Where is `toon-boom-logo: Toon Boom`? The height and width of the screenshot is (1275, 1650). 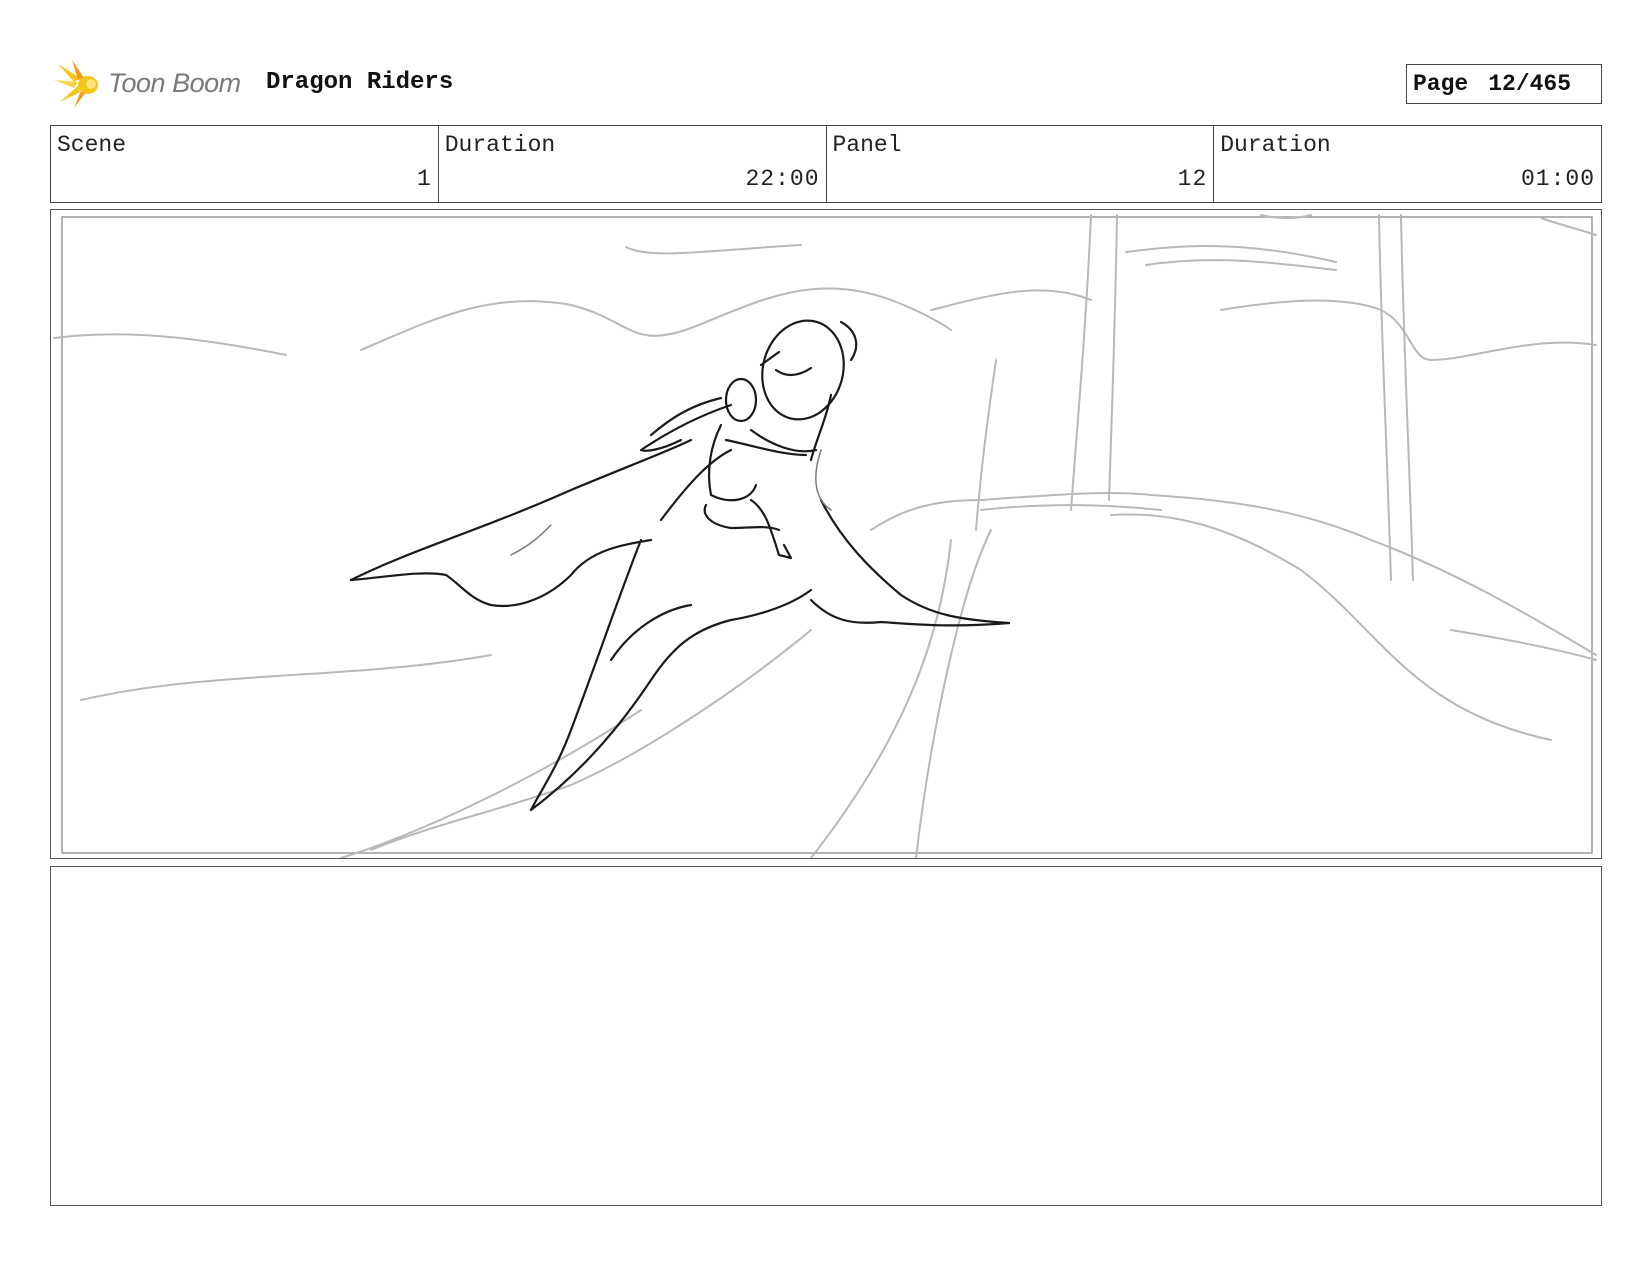
toon-boom-logo: Toon Boom is located at coordinates (154, 84).